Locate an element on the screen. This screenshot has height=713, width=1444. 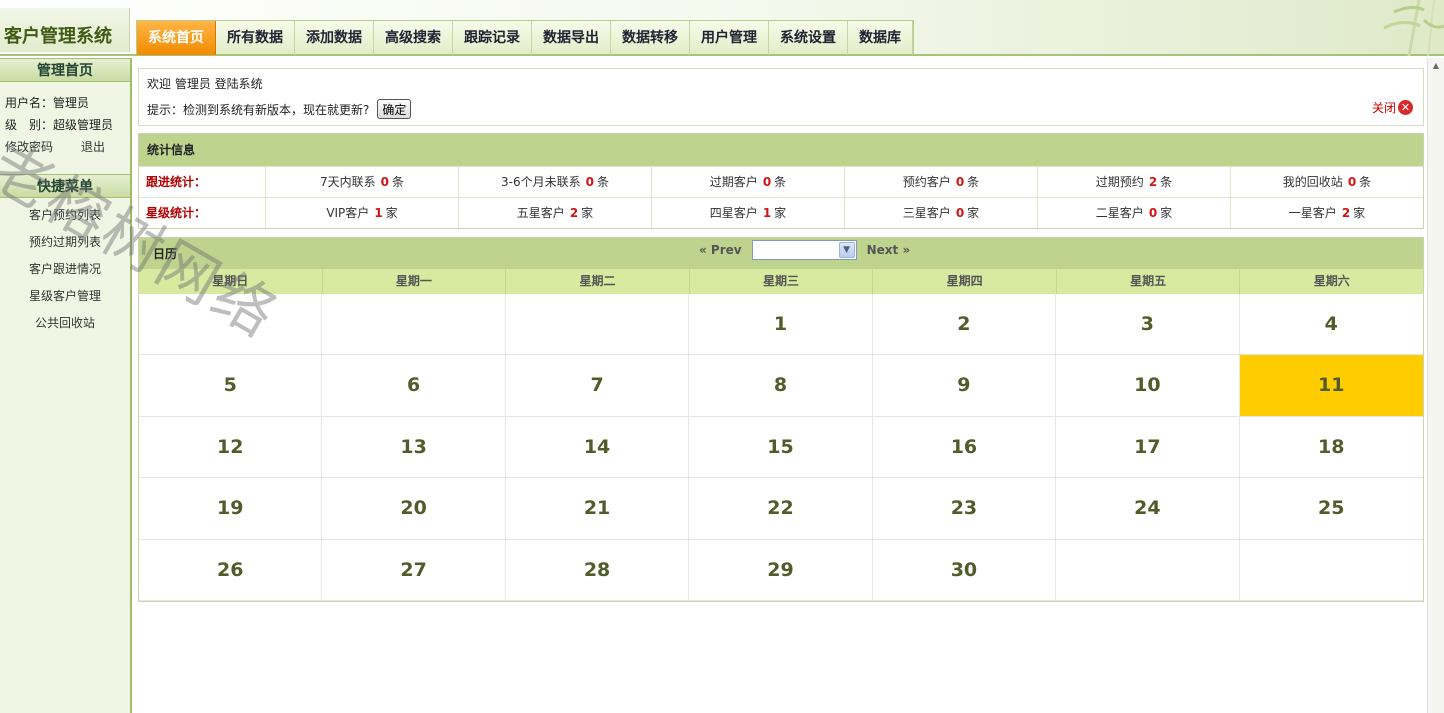
notice-panel: 欢迎 管理员 登陆系统 提示：检测到系统有新版本，现在就更新? 确定 关闭 ✕ is located at coordinates (781, 97).